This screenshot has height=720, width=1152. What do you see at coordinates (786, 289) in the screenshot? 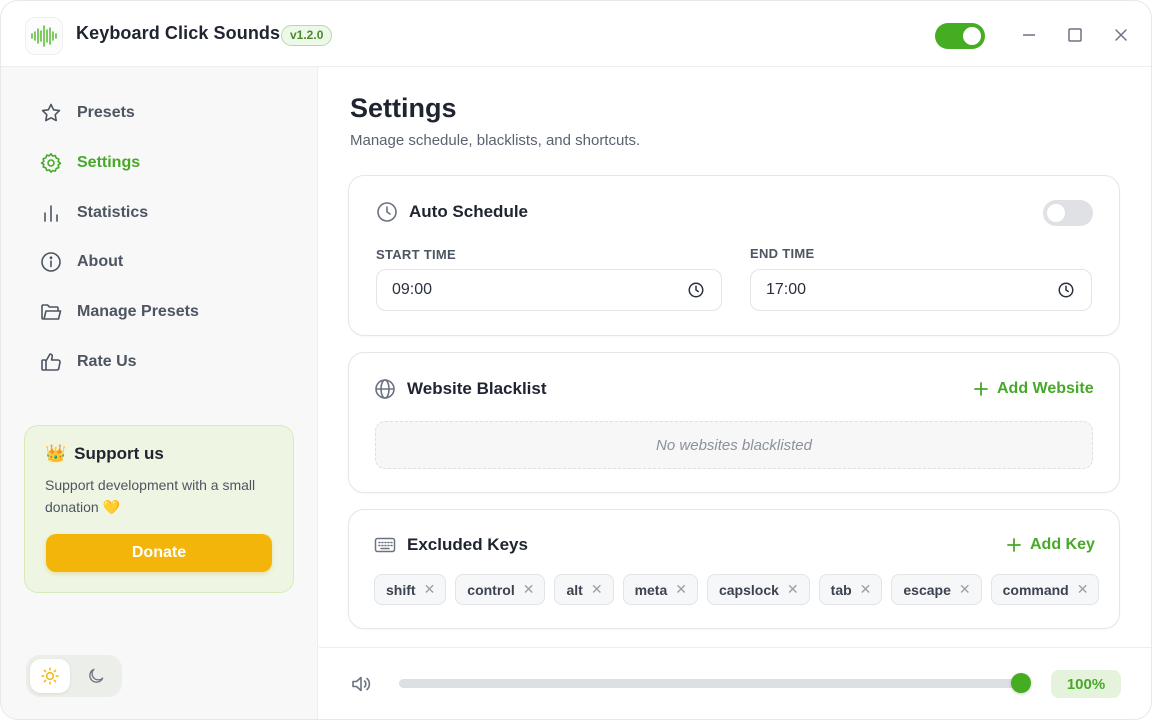
I see `end-time-value: 17:00` at bounding box center [786, 289].